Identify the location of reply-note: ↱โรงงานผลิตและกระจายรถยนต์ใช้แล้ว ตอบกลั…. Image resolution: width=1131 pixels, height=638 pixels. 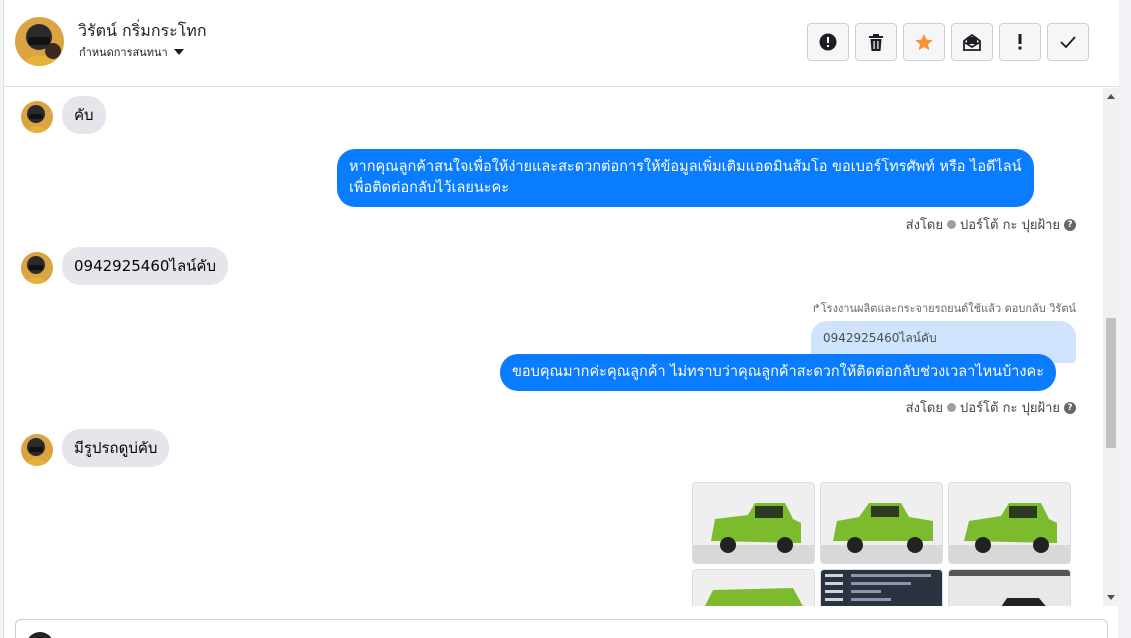
(944, 308).